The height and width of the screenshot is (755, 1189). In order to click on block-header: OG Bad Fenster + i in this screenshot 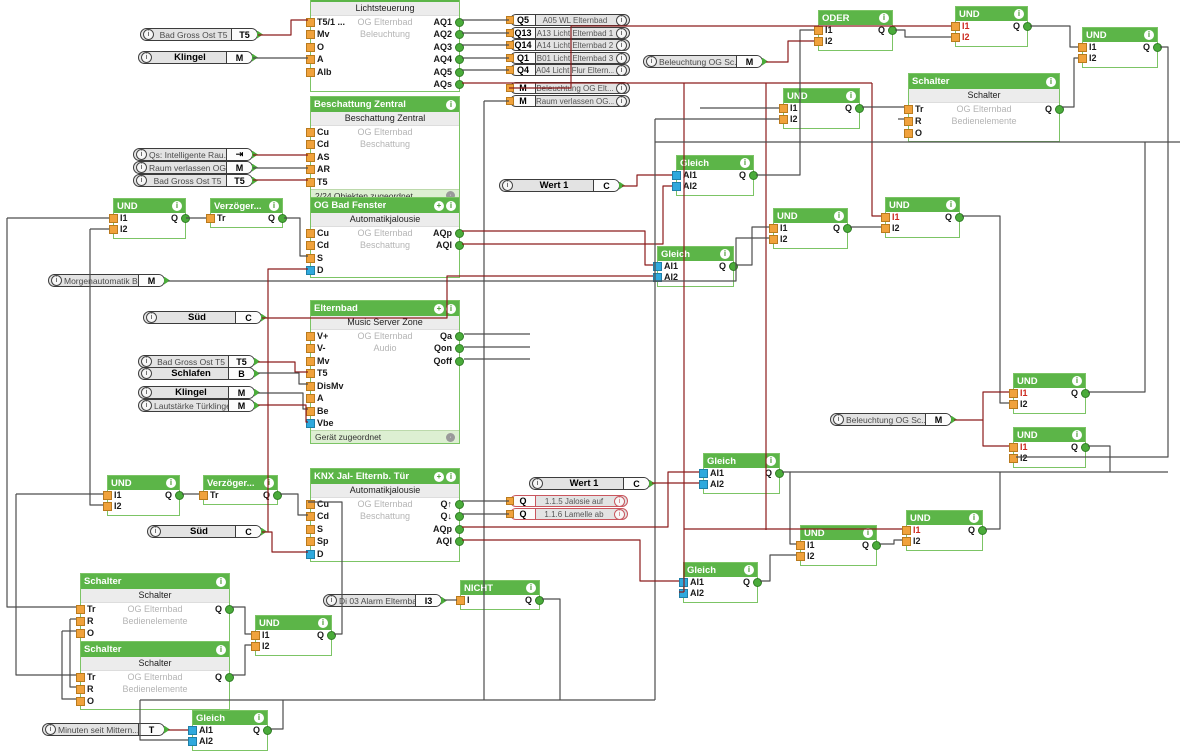, I will do `click(385, 205)`.